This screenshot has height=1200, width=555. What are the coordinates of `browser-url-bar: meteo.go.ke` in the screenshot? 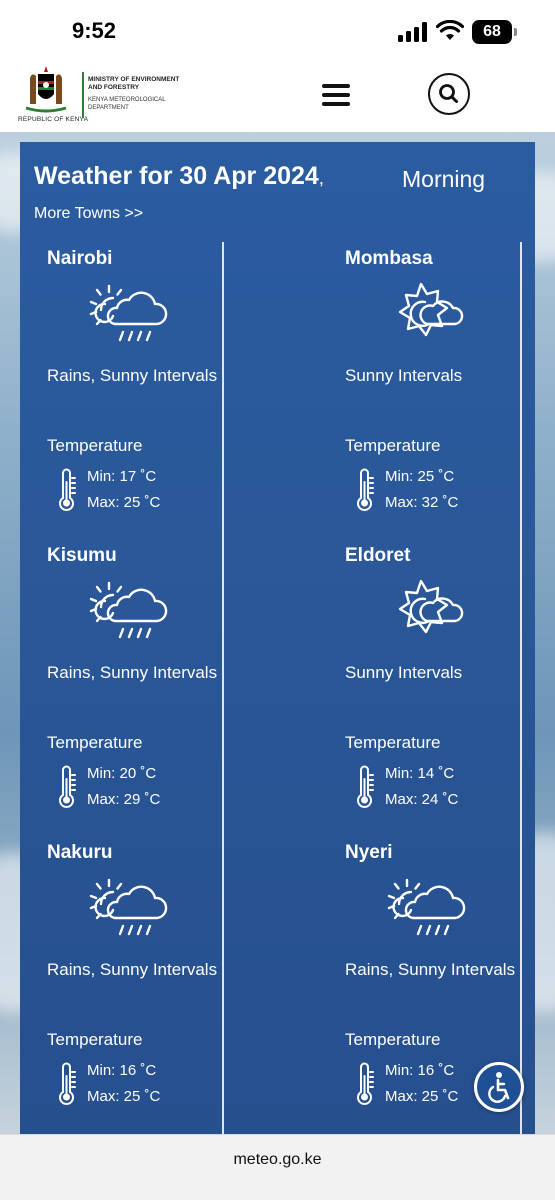 It's located at (277, 1167).